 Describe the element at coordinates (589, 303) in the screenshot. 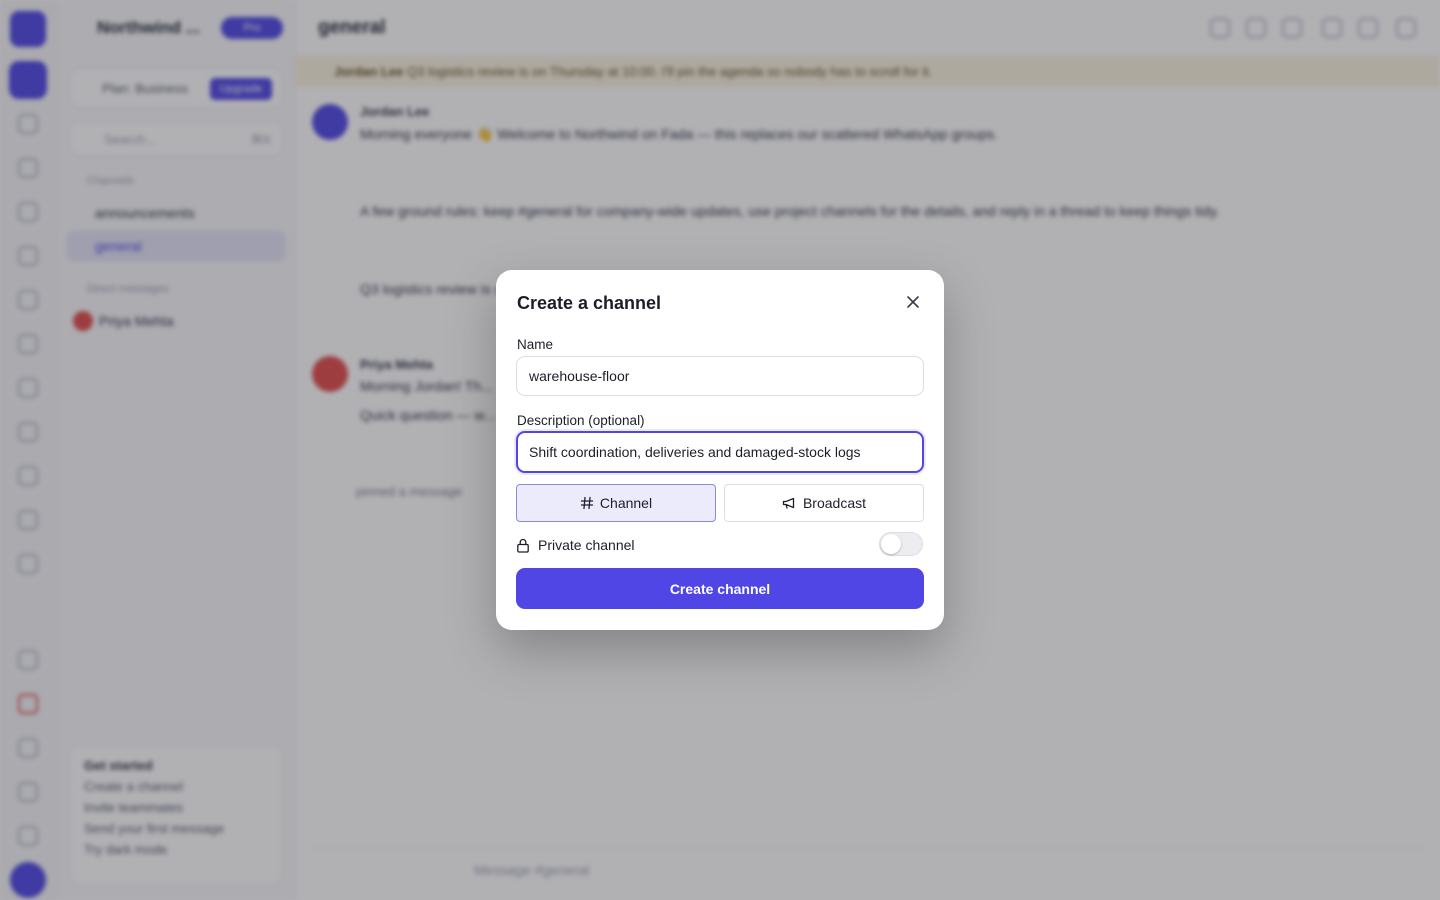

I see `dialog-title: Create a channel` at that location.